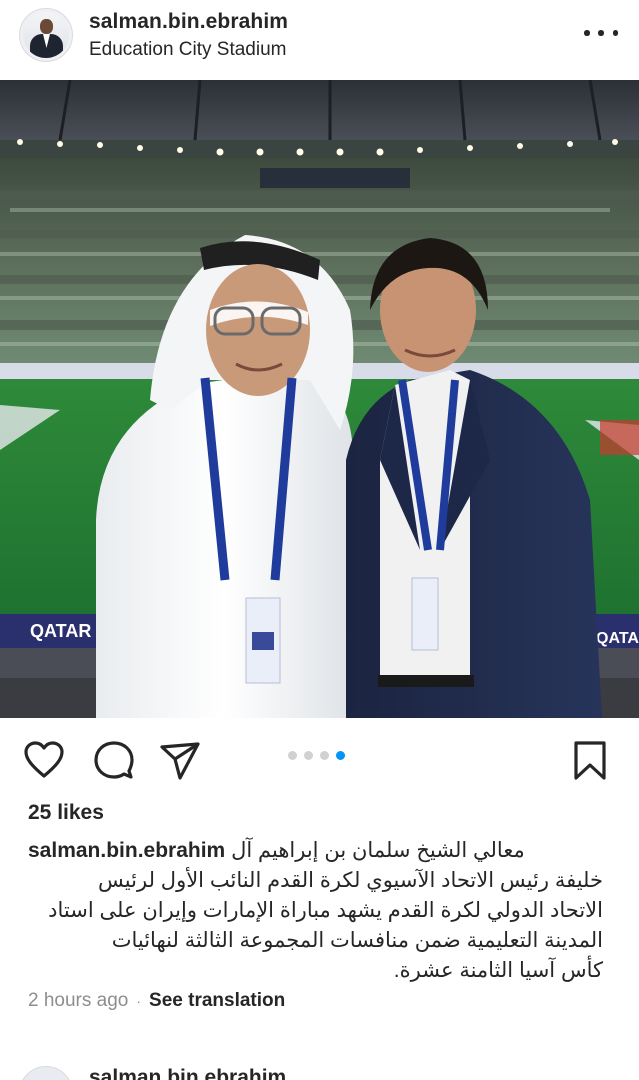  Describe the element at coordinates (378, 850) in the screenshot. I see `caption-text: معالي الشيخ سلمان بن إبراهيم آل` at that location.